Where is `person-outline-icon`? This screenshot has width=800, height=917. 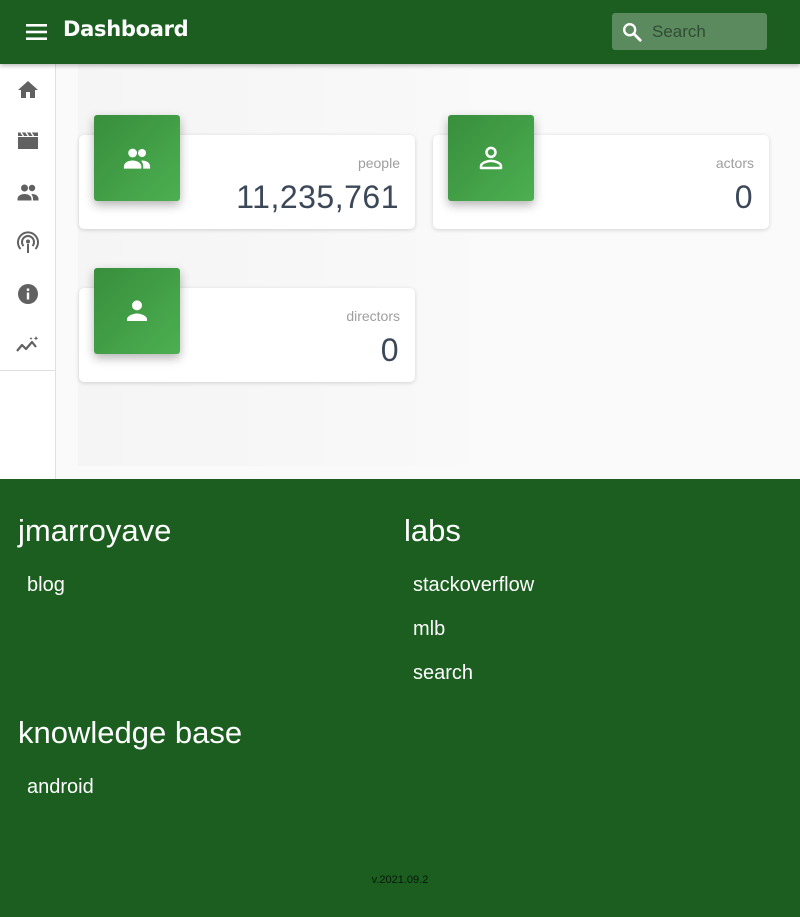
person-outline-icon is located at coordinates (491, 158).